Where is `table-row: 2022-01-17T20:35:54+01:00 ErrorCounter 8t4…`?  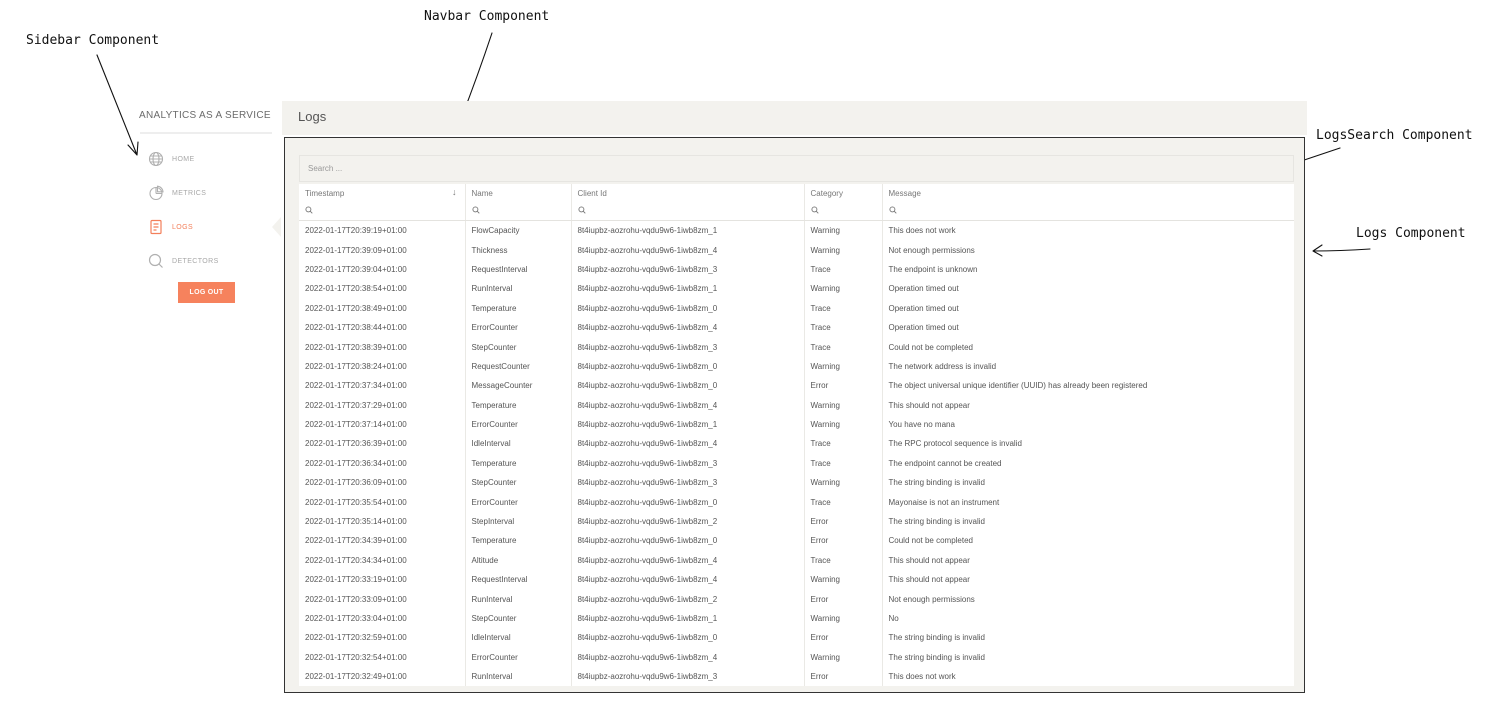
table-row: 2022-01-17T20:35:54+01:00 ErrorCounter 8t4… is located at coordinates (796, 502).